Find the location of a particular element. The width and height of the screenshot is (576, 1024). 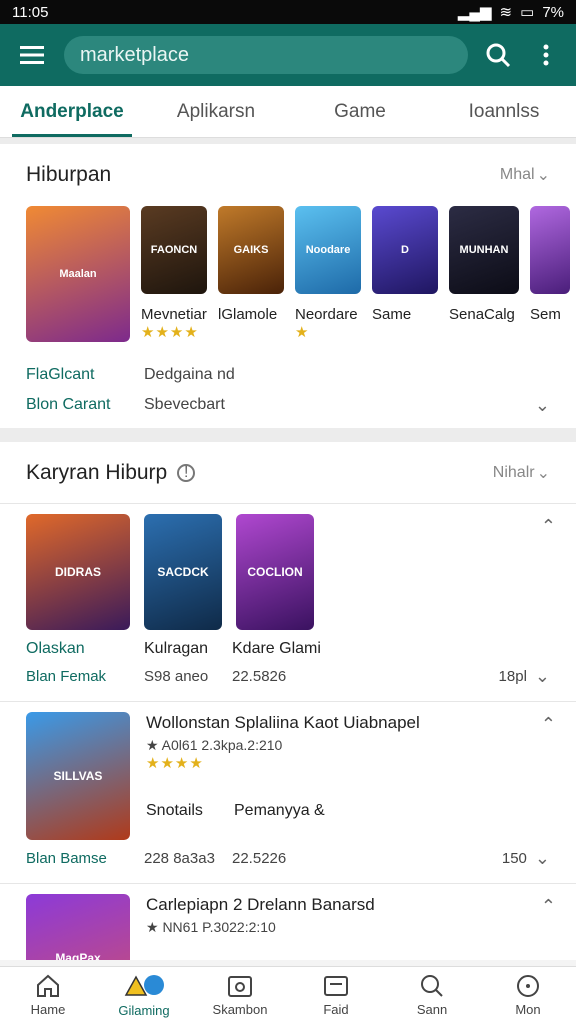

battery-icon: ▭ is located at coordinates (527, 12).